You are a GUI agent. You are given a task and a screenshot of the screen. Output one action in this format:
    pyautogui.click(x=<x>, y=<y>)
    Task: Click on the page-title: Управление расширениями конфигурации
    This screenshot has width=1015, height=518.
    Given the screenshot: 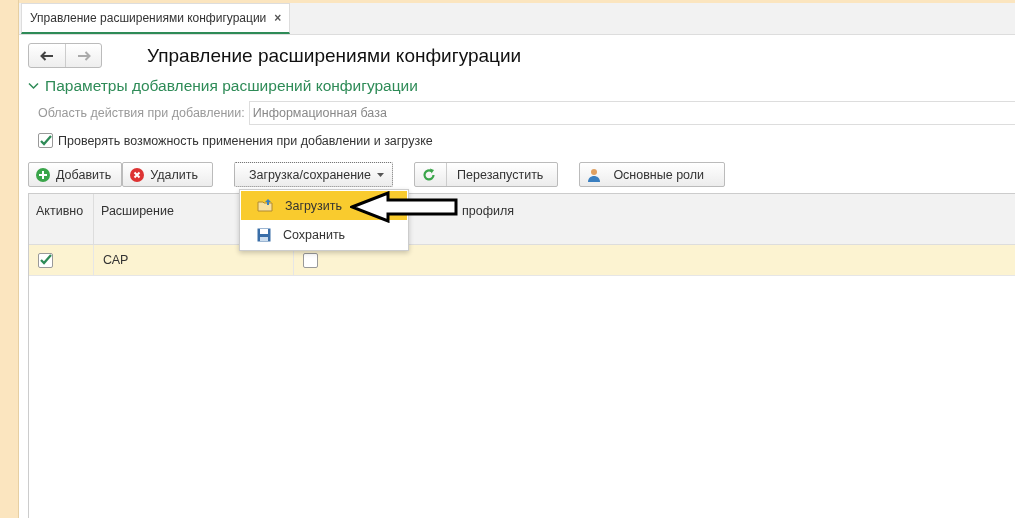 What is the action you would take?
    pyautogui.click(x=334, y=55)
    